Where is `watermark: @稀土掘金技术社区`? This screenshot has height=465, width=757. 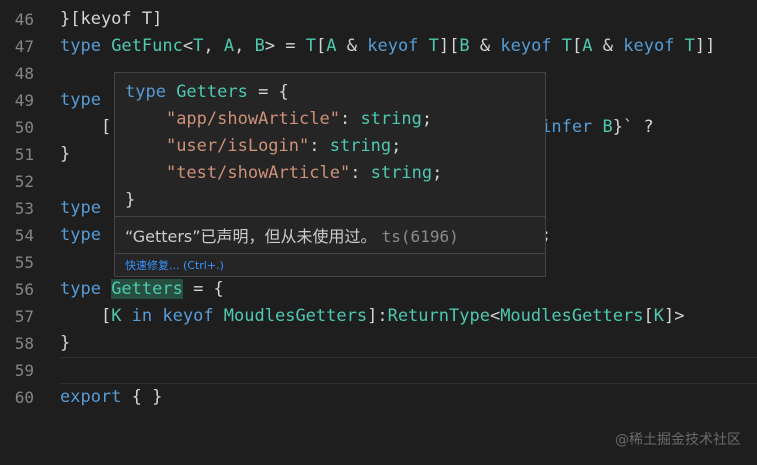 watermark: @稀土掘金技术社区 is located at coordinates (678, 440).